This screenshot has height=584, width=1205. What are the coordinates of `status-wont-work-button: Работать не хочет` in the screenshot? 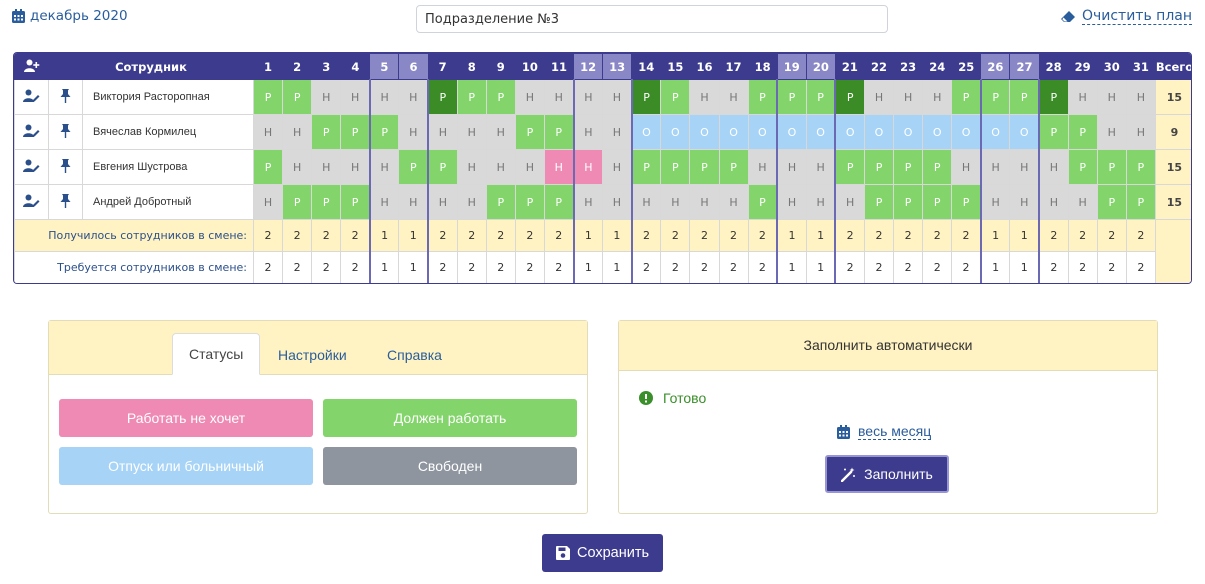 It's located at (186, 418).